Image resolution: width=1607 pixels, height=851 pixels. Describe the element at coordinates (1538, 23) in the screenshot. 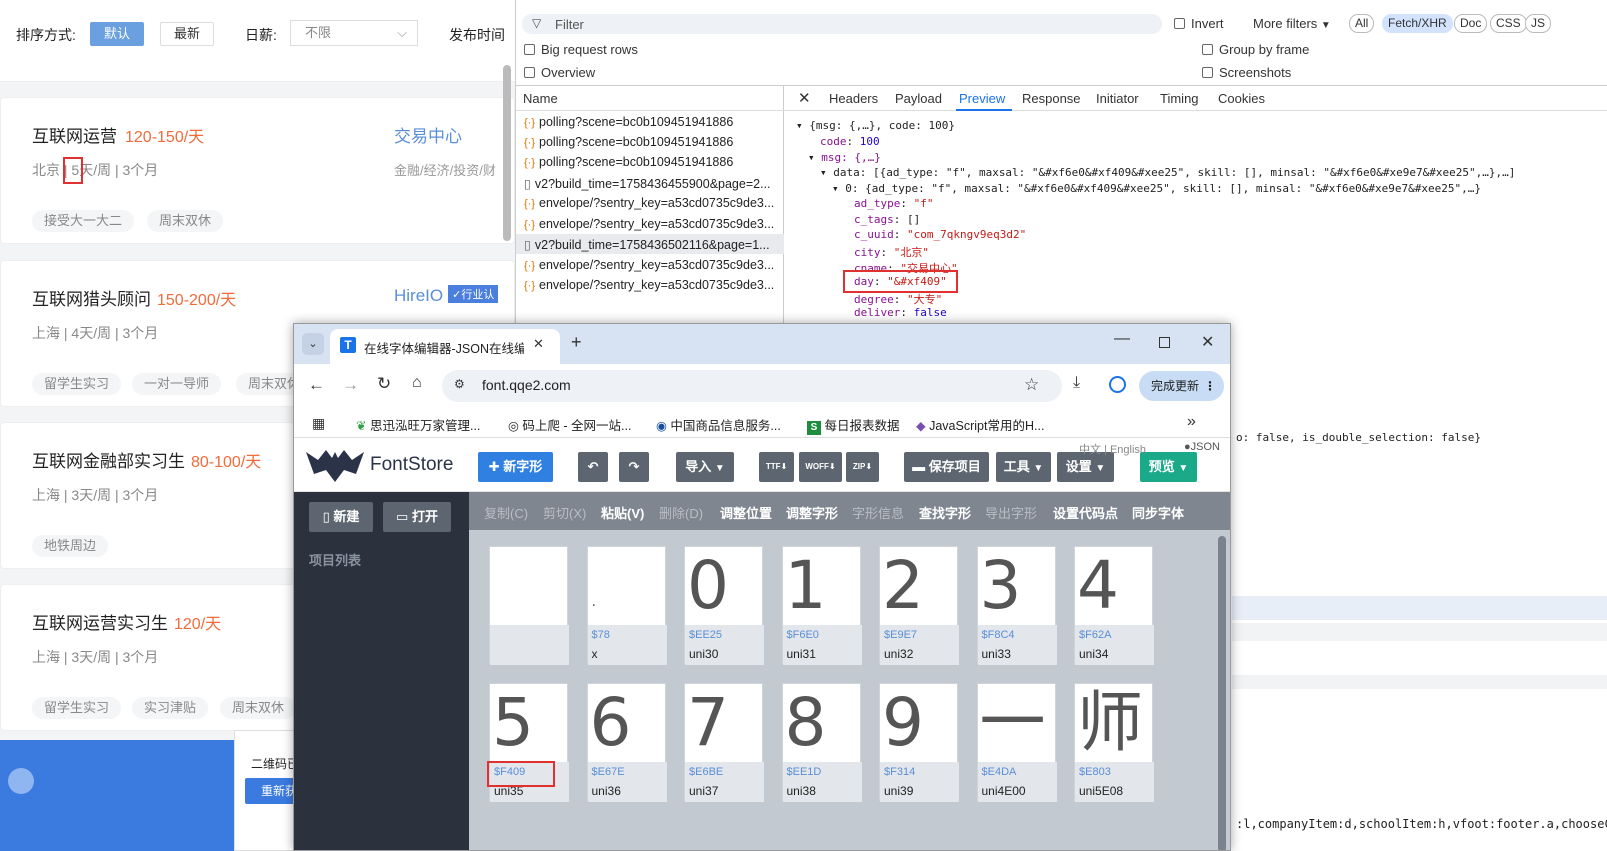

I see `type-filter-js: JS` at that location.